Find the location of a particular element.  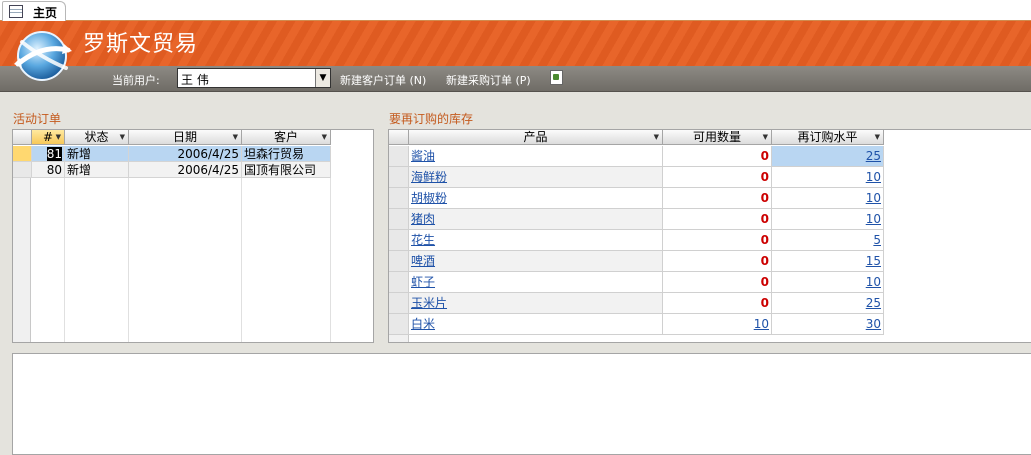

table-row-product: 胡椒粉 is located at coordinates (536, 198).